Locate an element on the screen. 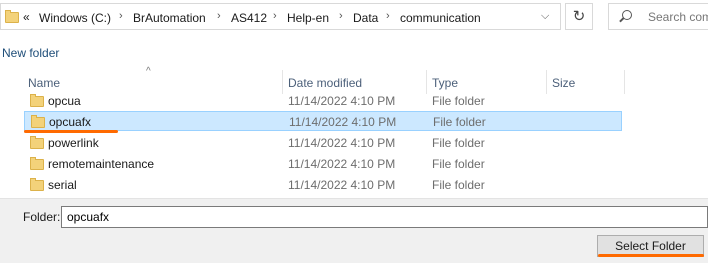 This screenshot has width=708, height=263. file-name: opcua is located at coordinates (64, 101).